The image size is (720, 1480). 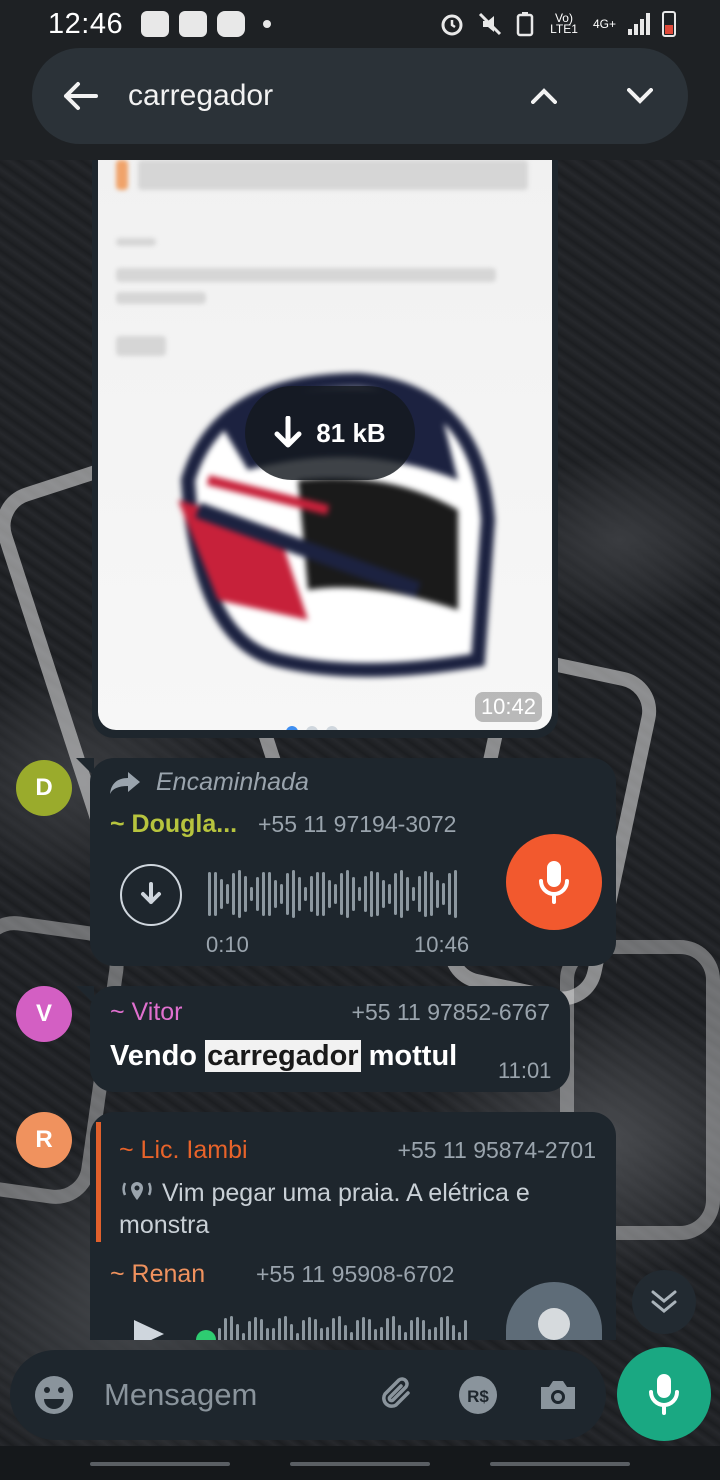 What do you see at coordinates (267, 24) in the screenshot?
I see `notification-dot-icon` at bounding box center [267, 24].